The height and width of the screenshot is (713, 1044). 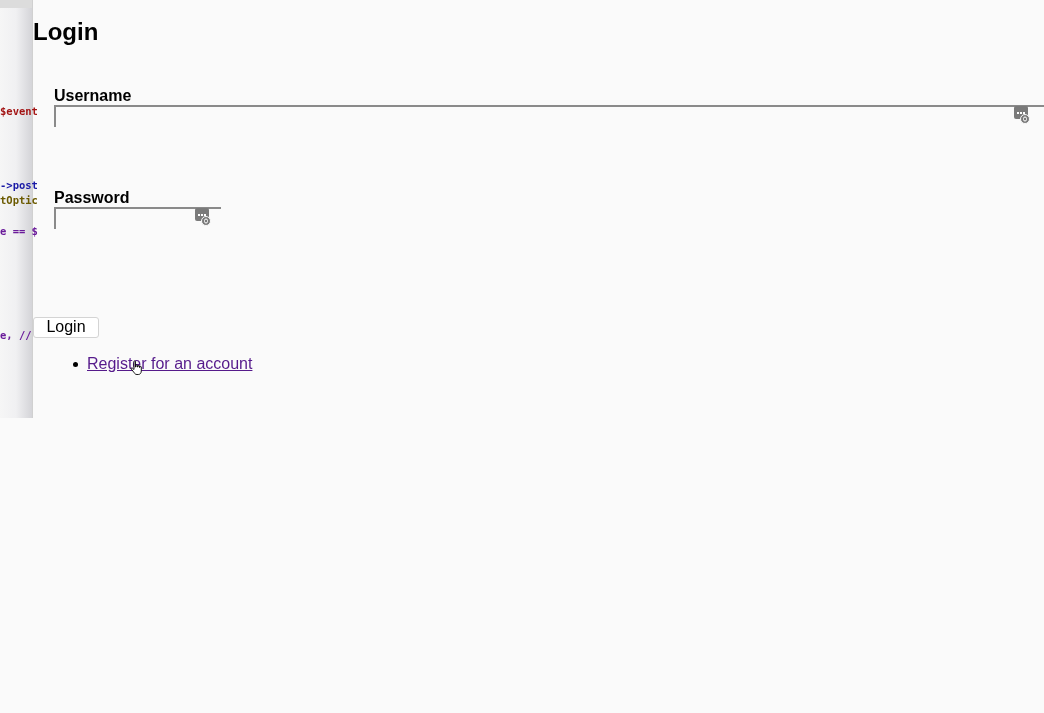 What do you see at coordinates (92, 198) in the screenshot?
I see `field-label: Password` at bounding box center [92, 198].